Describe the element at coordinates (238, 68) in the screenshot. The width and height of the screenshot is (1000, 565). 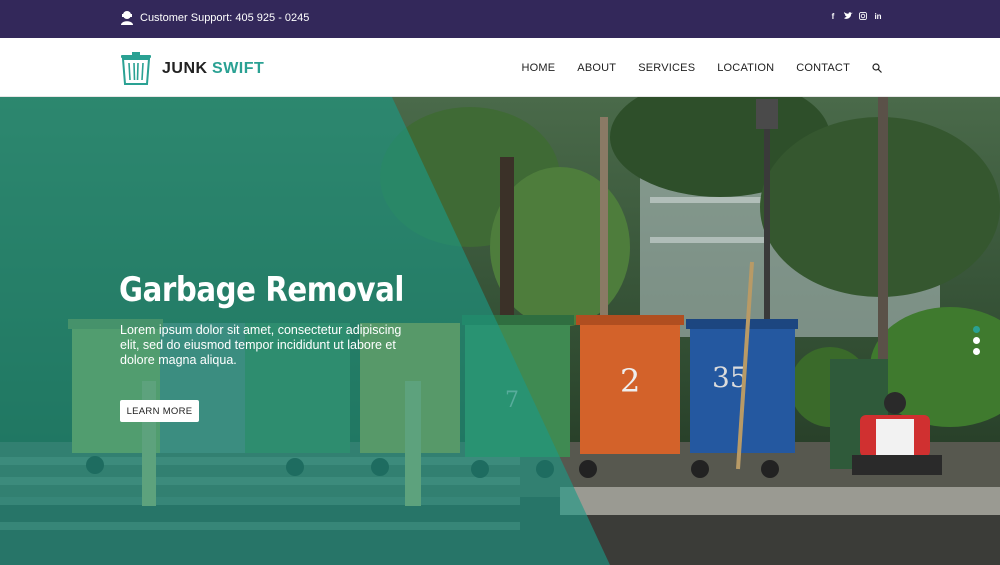
I see `brand-word-swift: SWIFT` at that location.